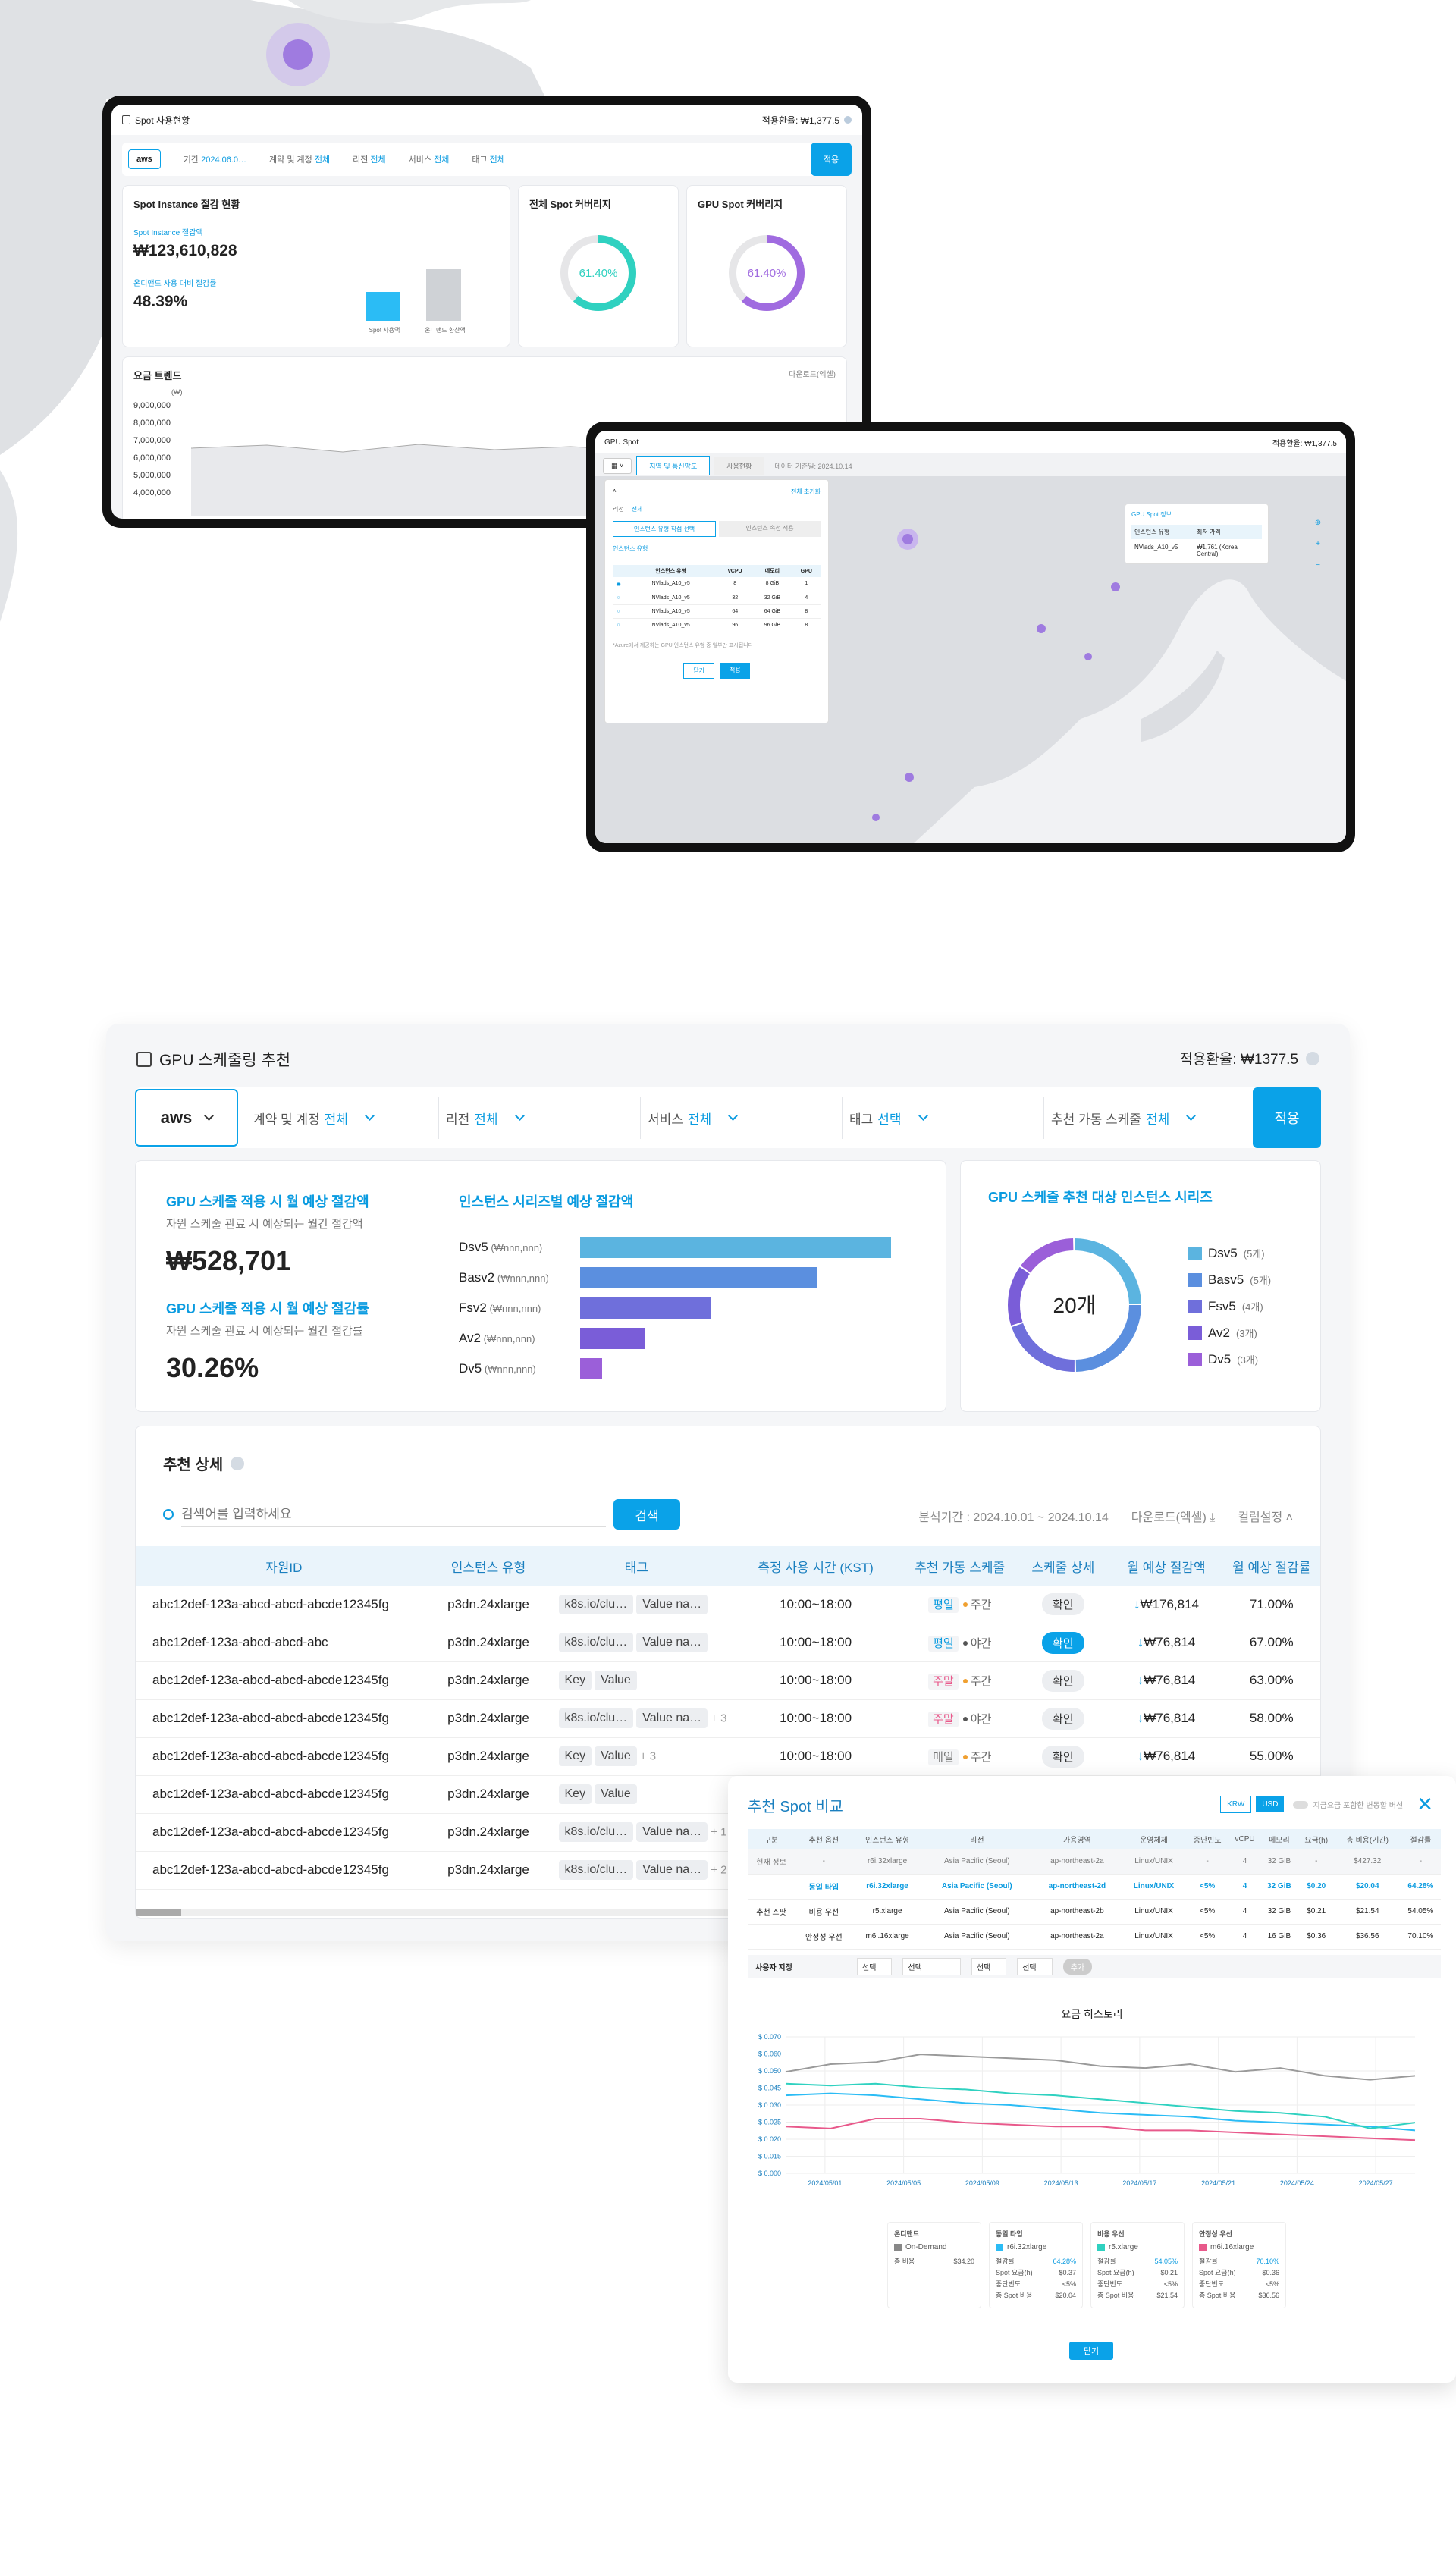  Describe the element at coordinates (664, 529) in the screenshot. I see `type-tab-direct: 인스턴스 유형 직접 선택` at that location.